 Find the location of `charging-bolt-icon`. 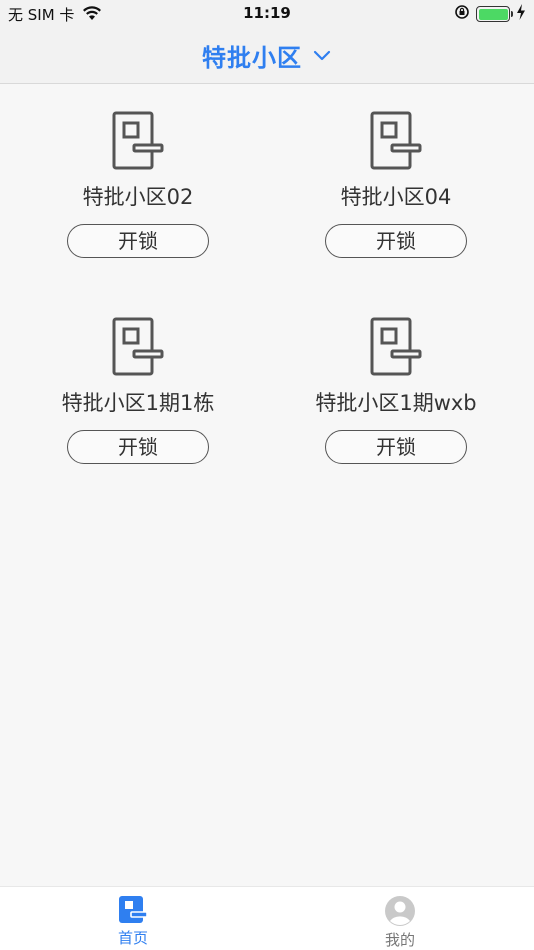

charging-bolt-icon is located at coordinates (521, 14).